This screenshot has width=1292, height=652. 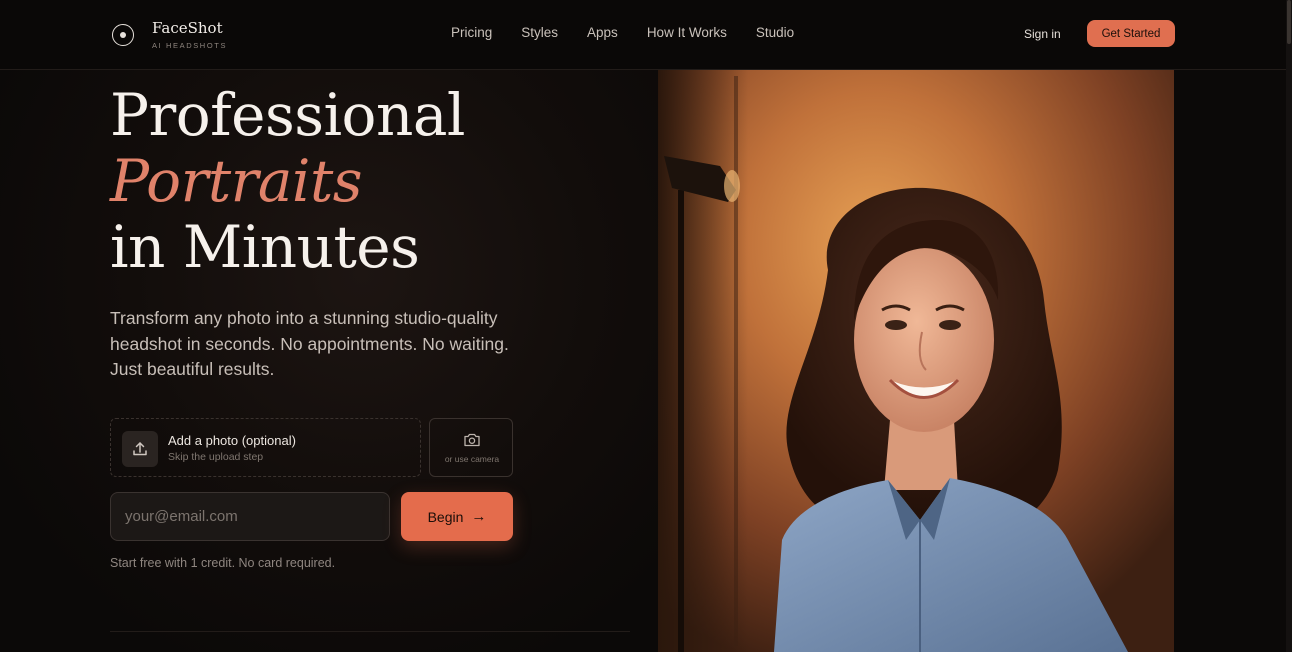 I want to click on nav-link-apps: Apps, so click(x=602, y=32).